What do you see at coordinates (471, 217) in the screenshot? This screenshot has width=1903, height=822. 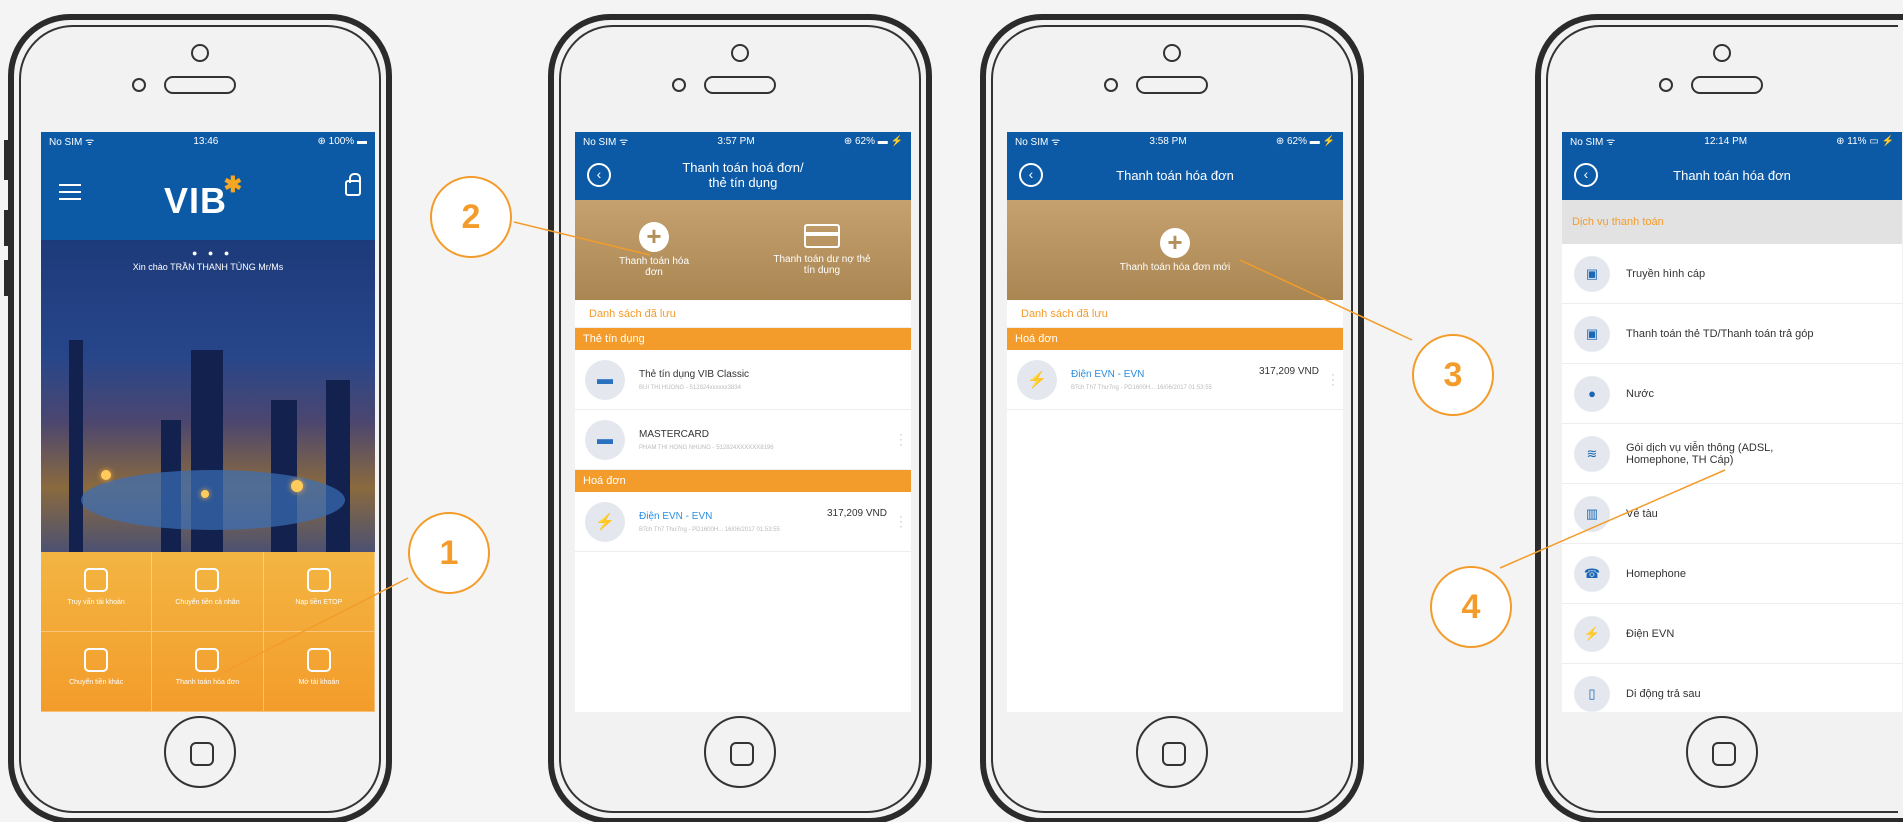 I see `callout-step-2: 2` at bounding box center [471, 217].